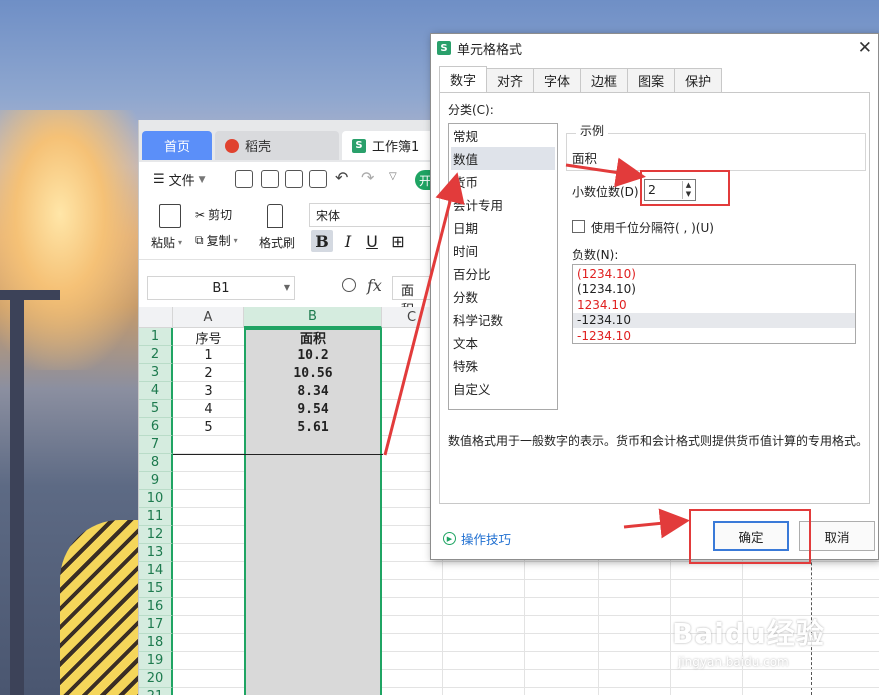  I want to click on arrow-to-ok, so click(656, 523).